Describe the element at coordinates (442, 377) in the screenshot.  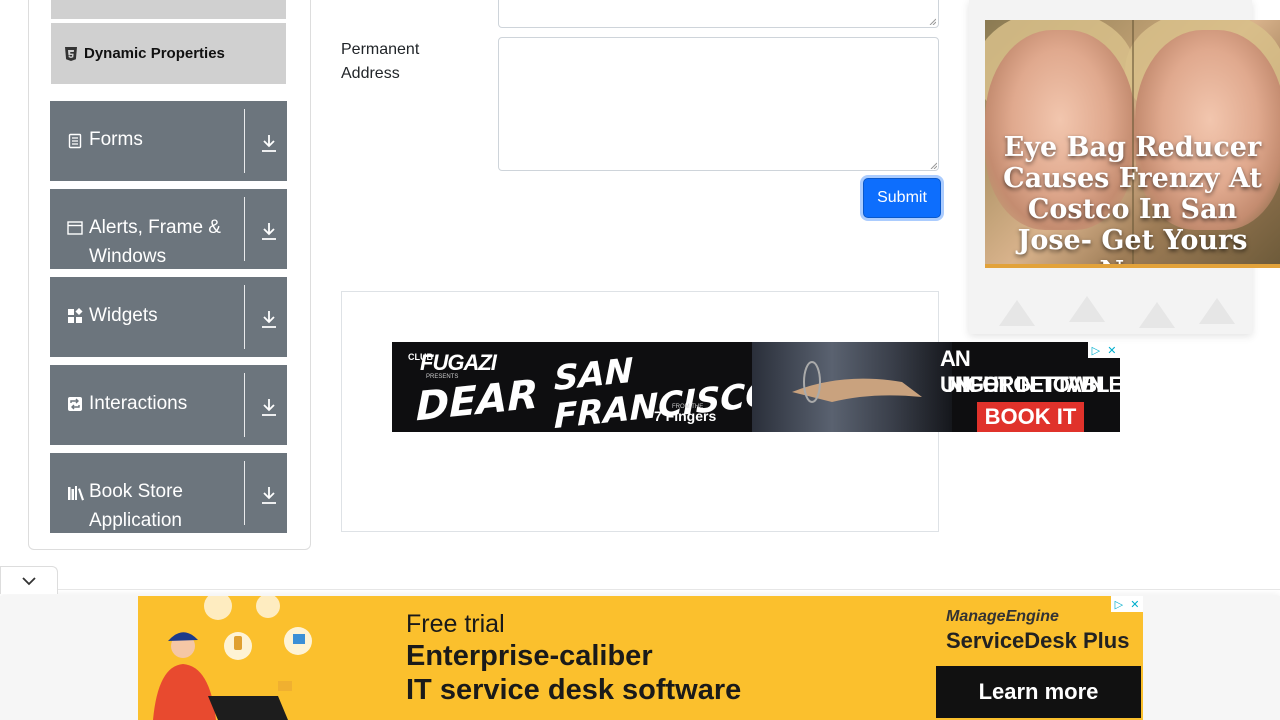
I see `ad-brand-sub: PRESENTS` at that location.